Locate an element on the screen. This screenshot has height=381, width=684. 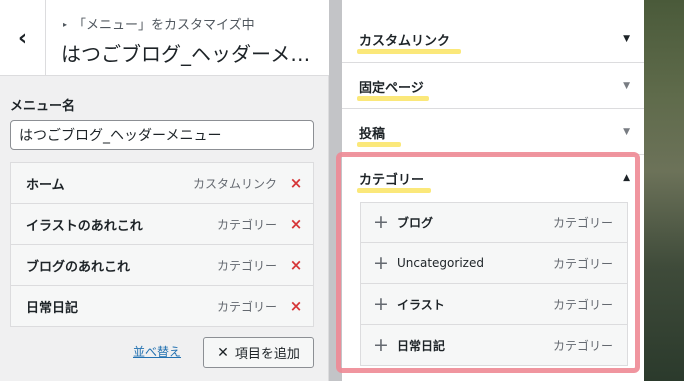
breadcrumb: ▸ 「メニュー」をカスタマイズ中 is located at coordinates (159, 23).